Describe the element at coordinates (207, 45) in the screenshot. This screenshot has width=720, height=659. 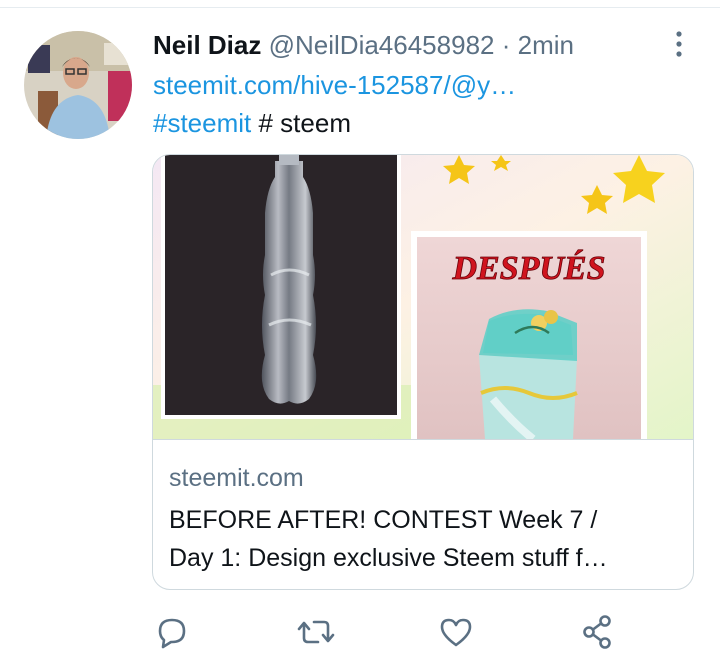
I see `display-name: Neil Diaz` at that location.